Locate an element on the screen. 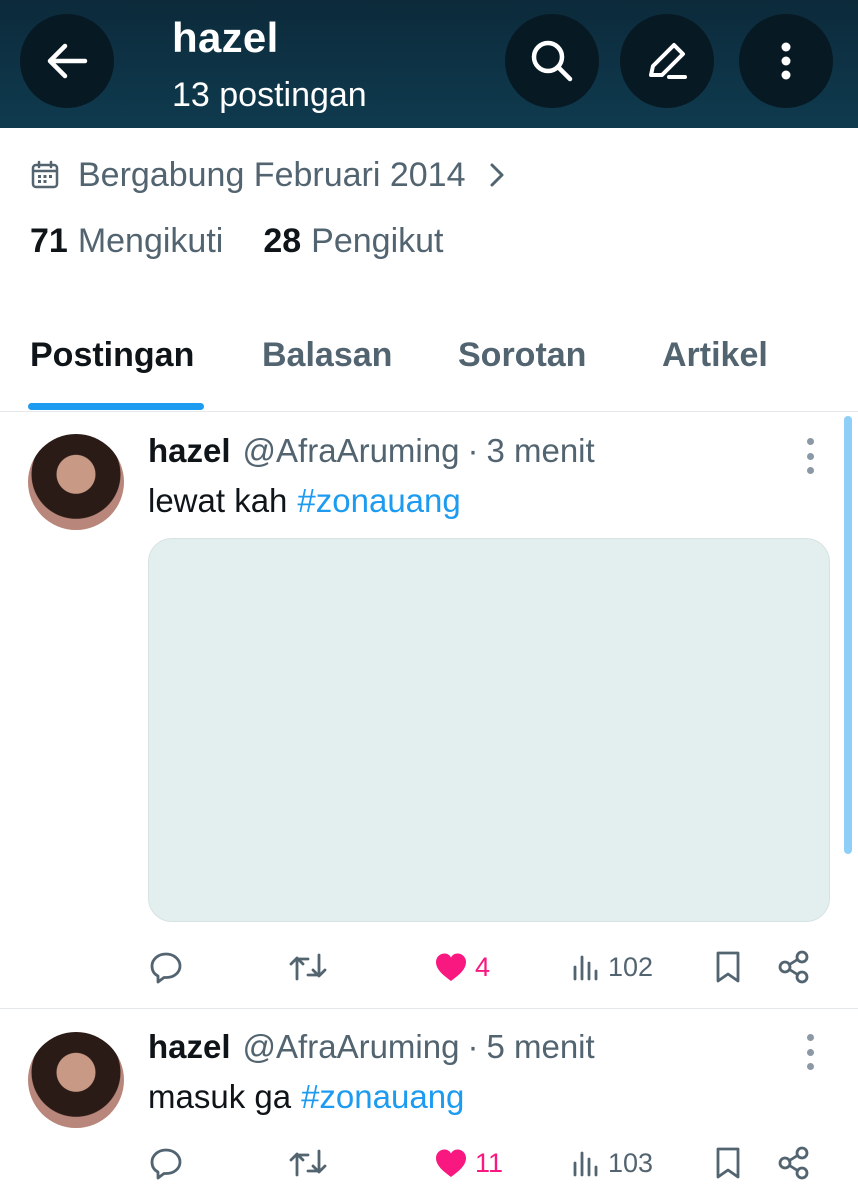 The width and height of the screenshot is (858, 1200). more-vertical-icon is located at coordinates (786, 61).